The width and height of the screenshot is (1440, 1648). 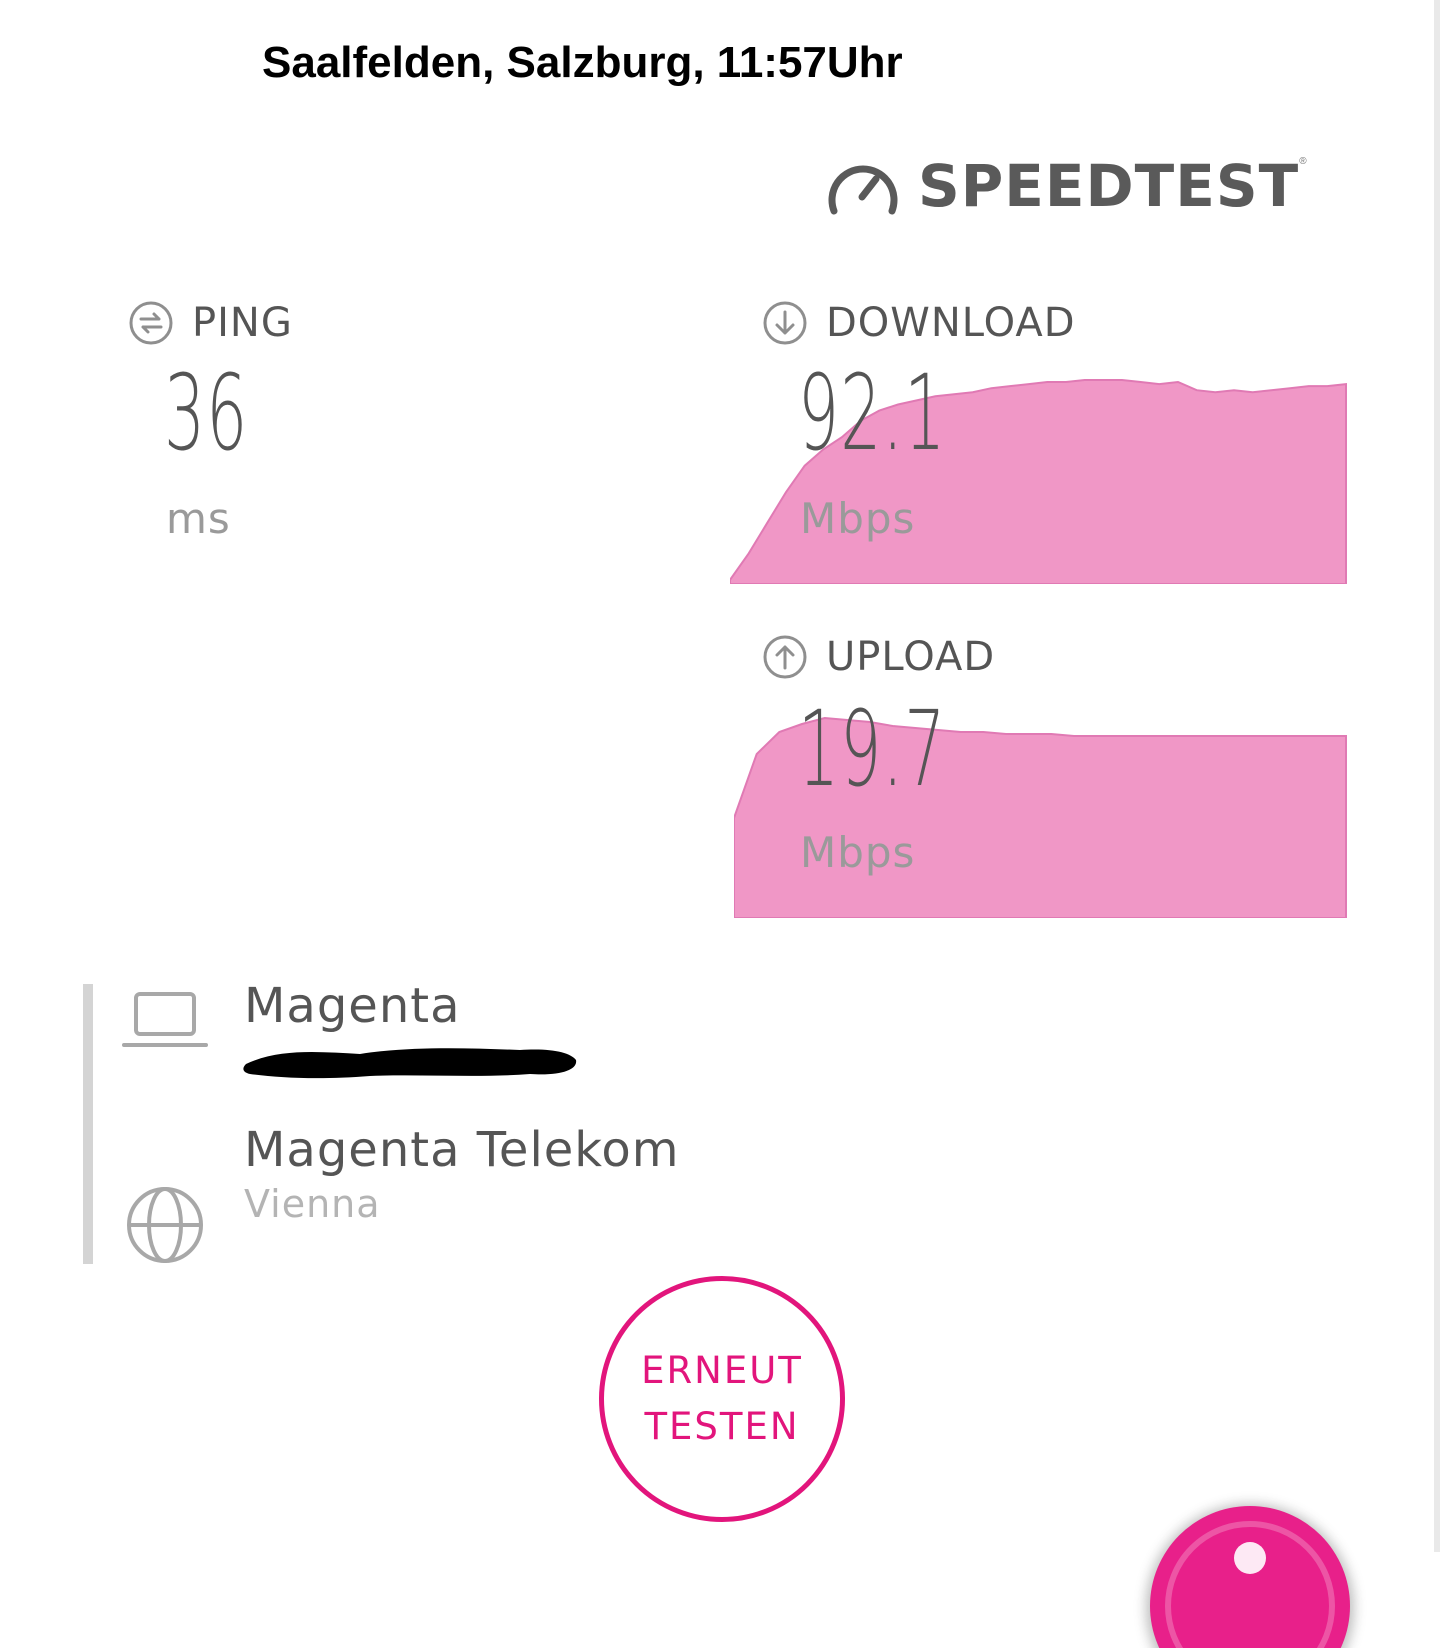 What do you see at coordinates (858, 852) in the screenshot?
I see `upload-unit: Mbps` at bounding box center [858, 852].